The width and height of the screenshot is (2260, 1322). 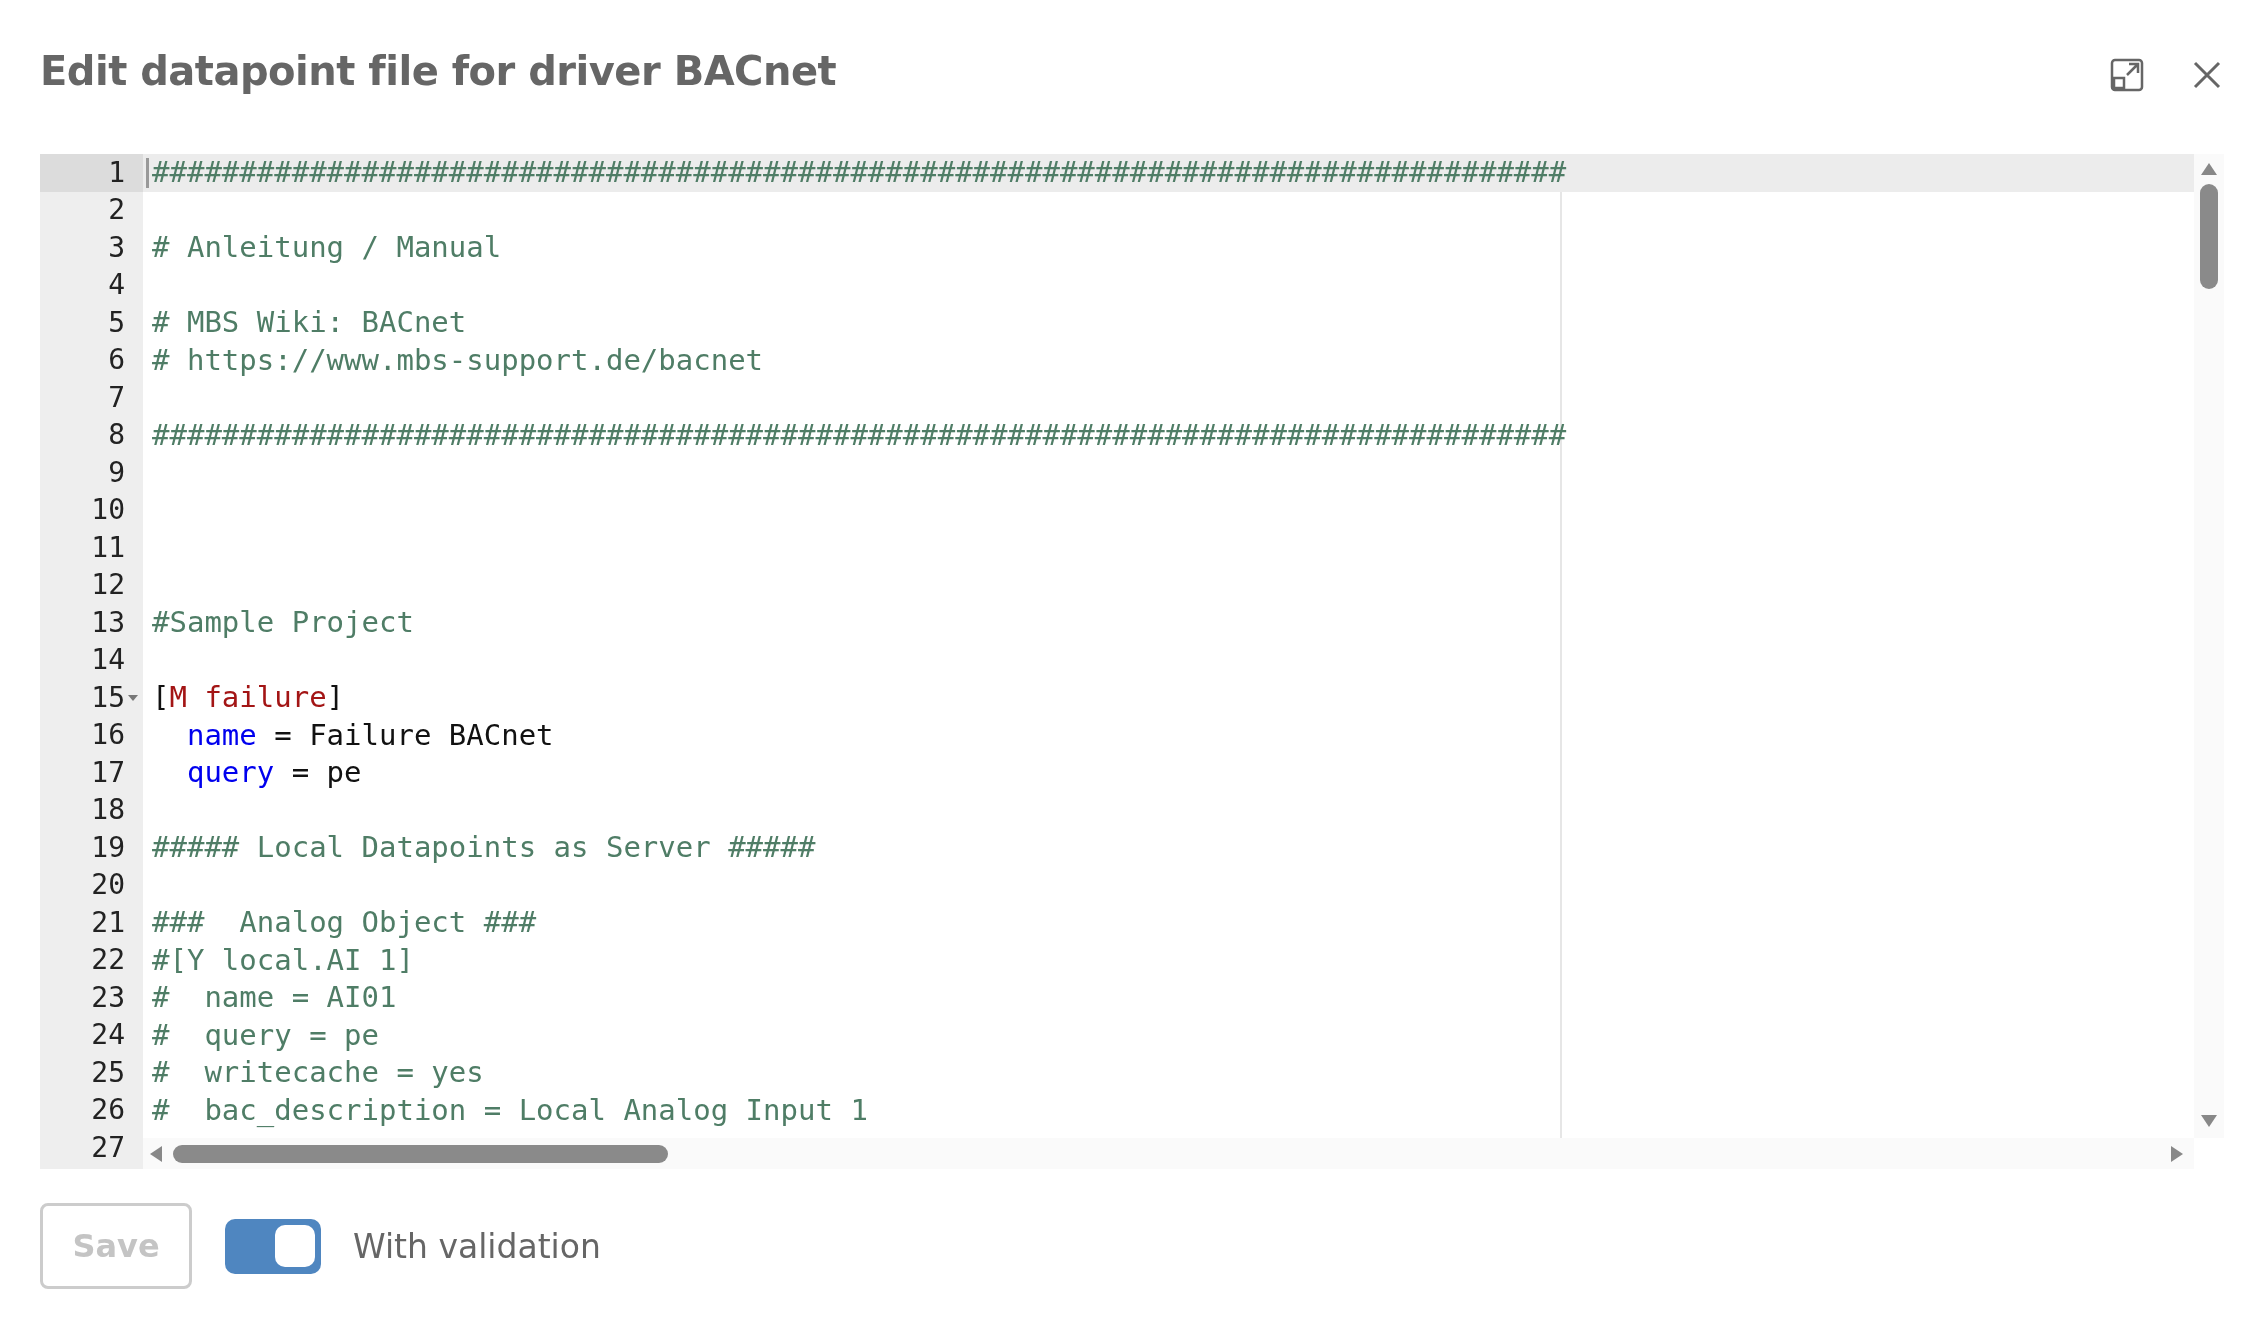 What do you see at coordinates (273, 773) in the screenshot?
I see `code-line: query = pe` at bounding box center [273, 773].